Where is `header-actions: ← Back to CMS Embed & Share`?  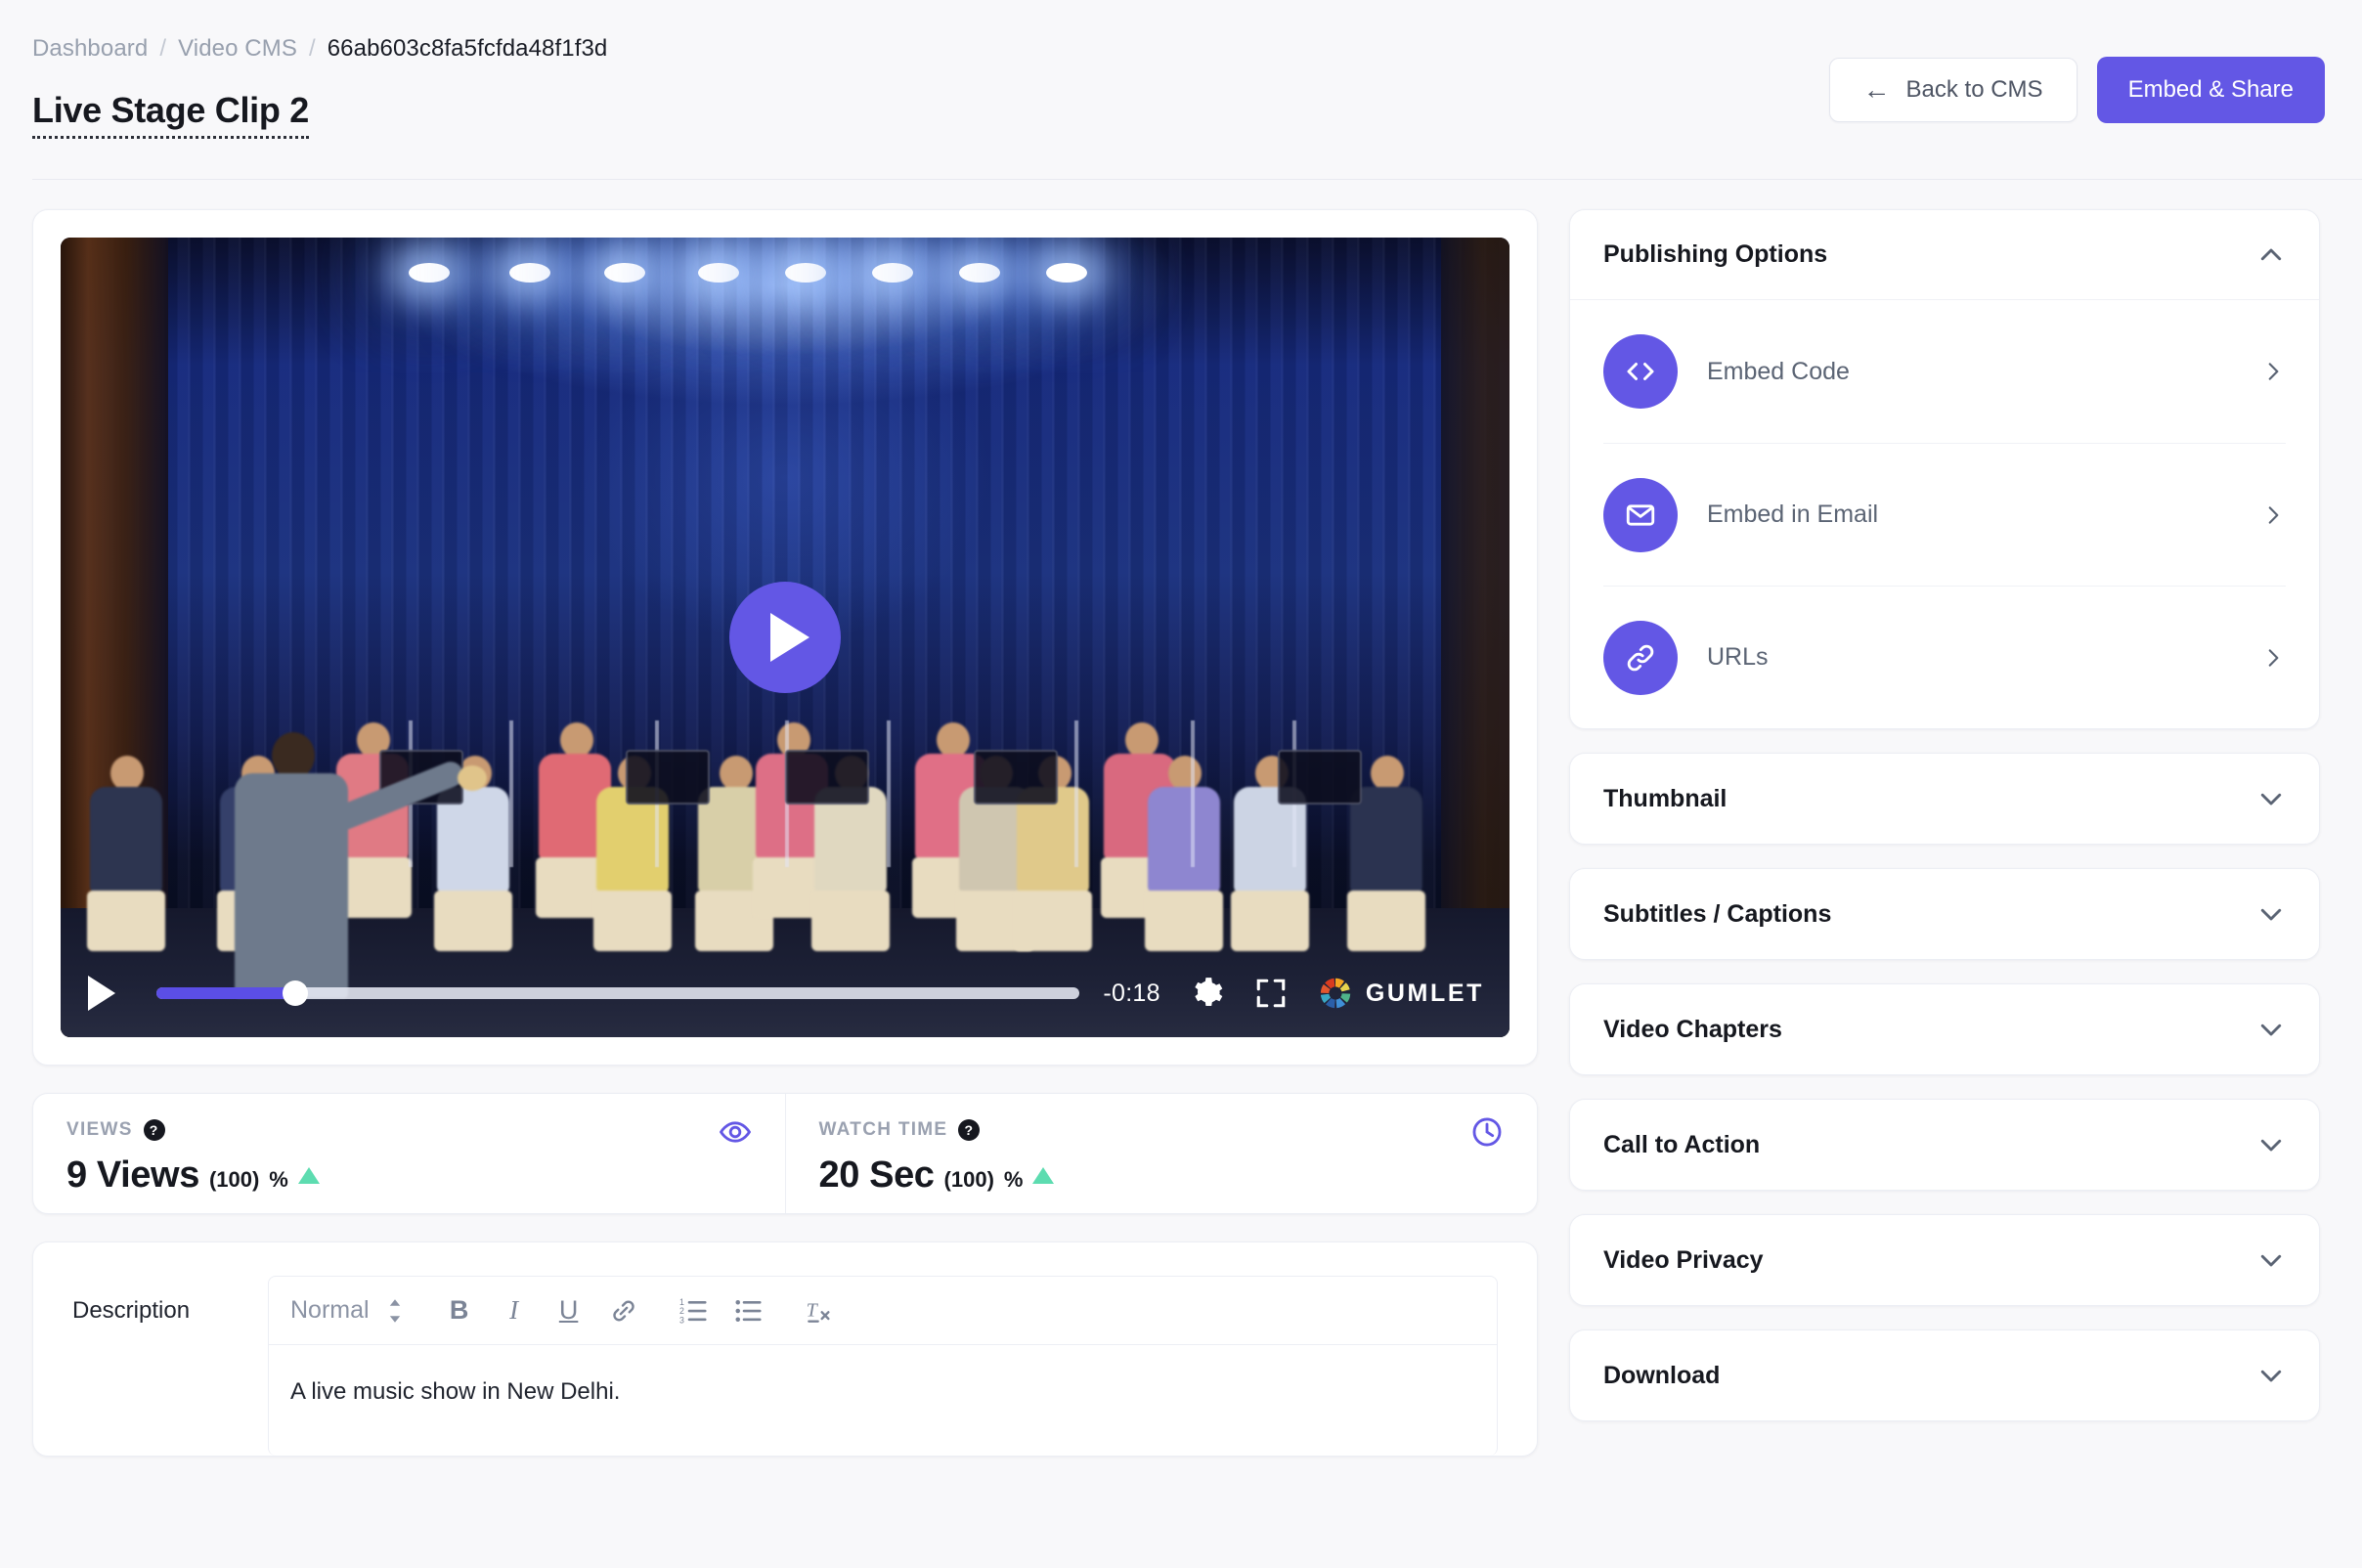 header-actions: ← Back to CMS Embed & Share is located at coordinates (2076, 90).